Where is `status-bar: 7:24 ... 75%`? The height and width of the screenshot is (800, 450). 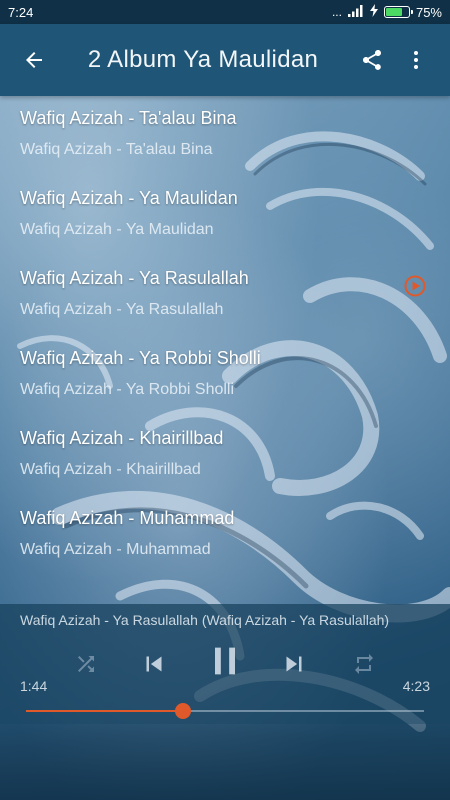 status-bar: 7:24 ... 75% is located at coordinates (225, 12).